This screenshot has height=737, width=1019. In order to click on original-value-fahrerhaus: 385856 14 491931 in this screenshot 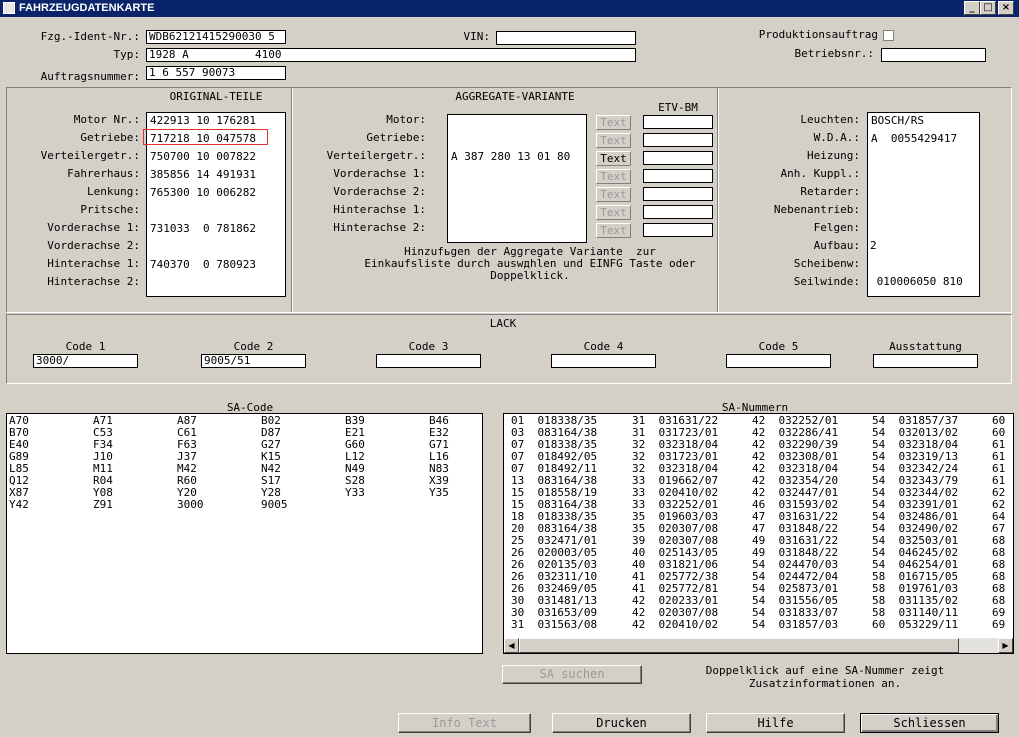, I will do `click(203, 174)`.